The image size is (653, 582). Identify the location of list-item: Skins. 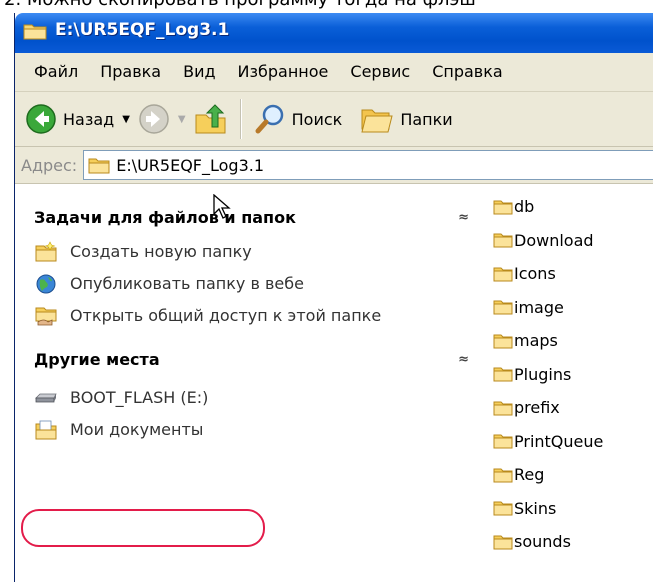
(568, 509).